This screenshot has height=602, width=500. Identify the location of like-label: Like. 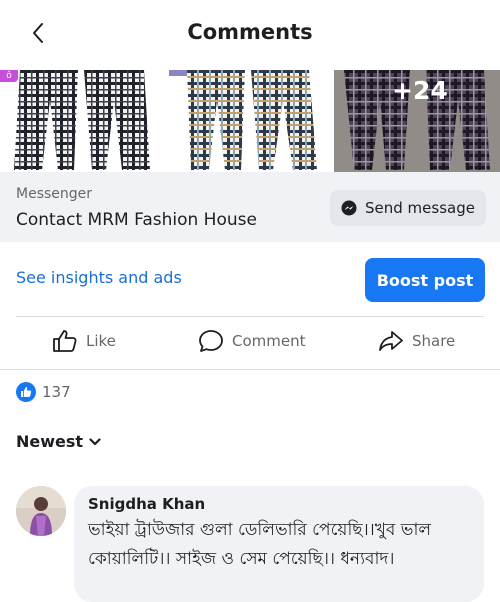
(101, 341).